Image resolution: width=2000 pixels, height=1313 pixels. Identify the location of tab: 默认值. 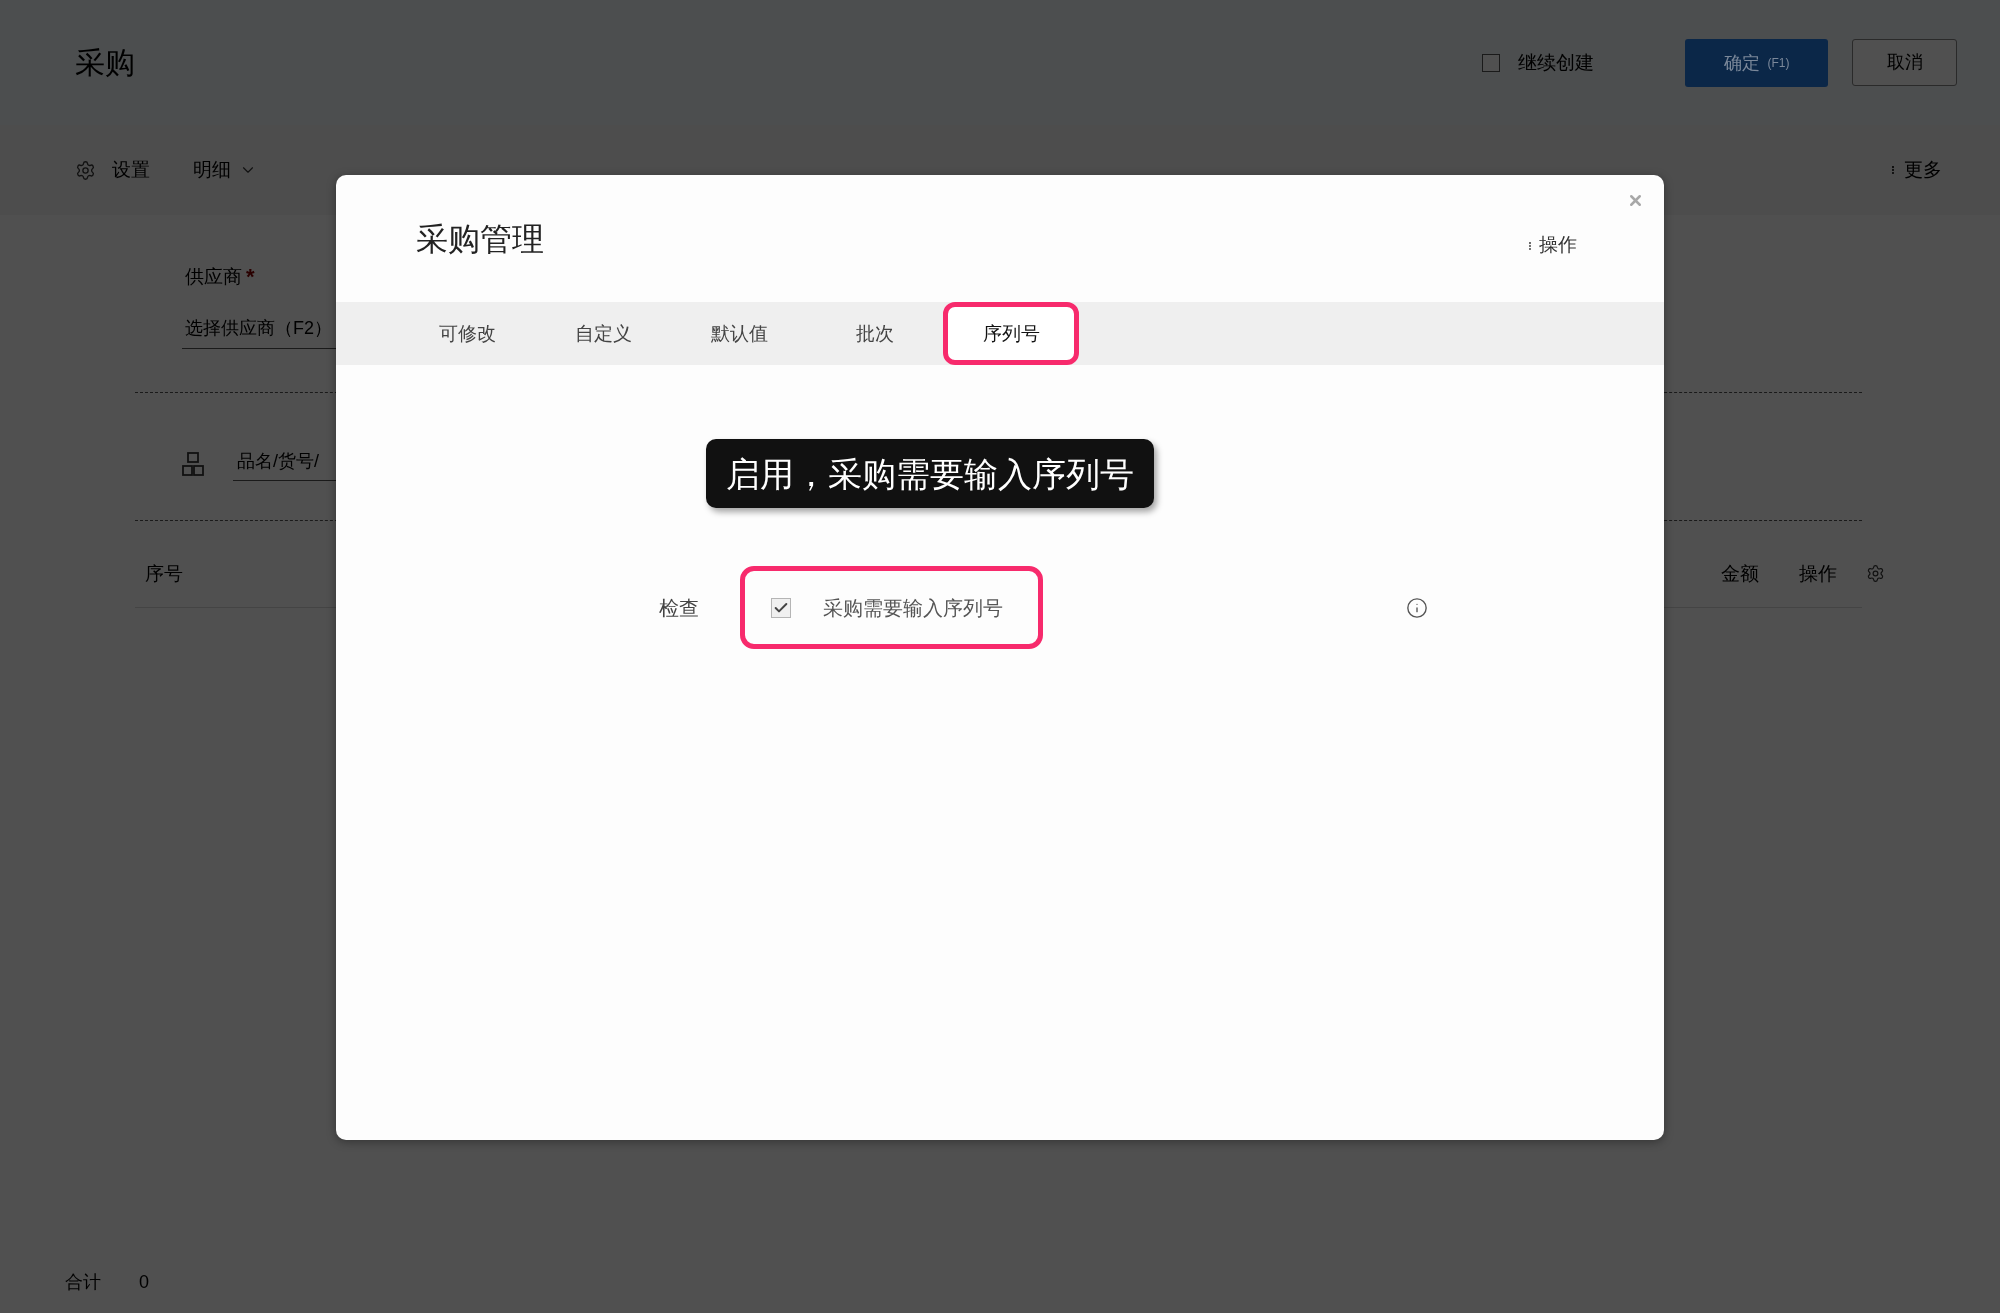
(739, 333).